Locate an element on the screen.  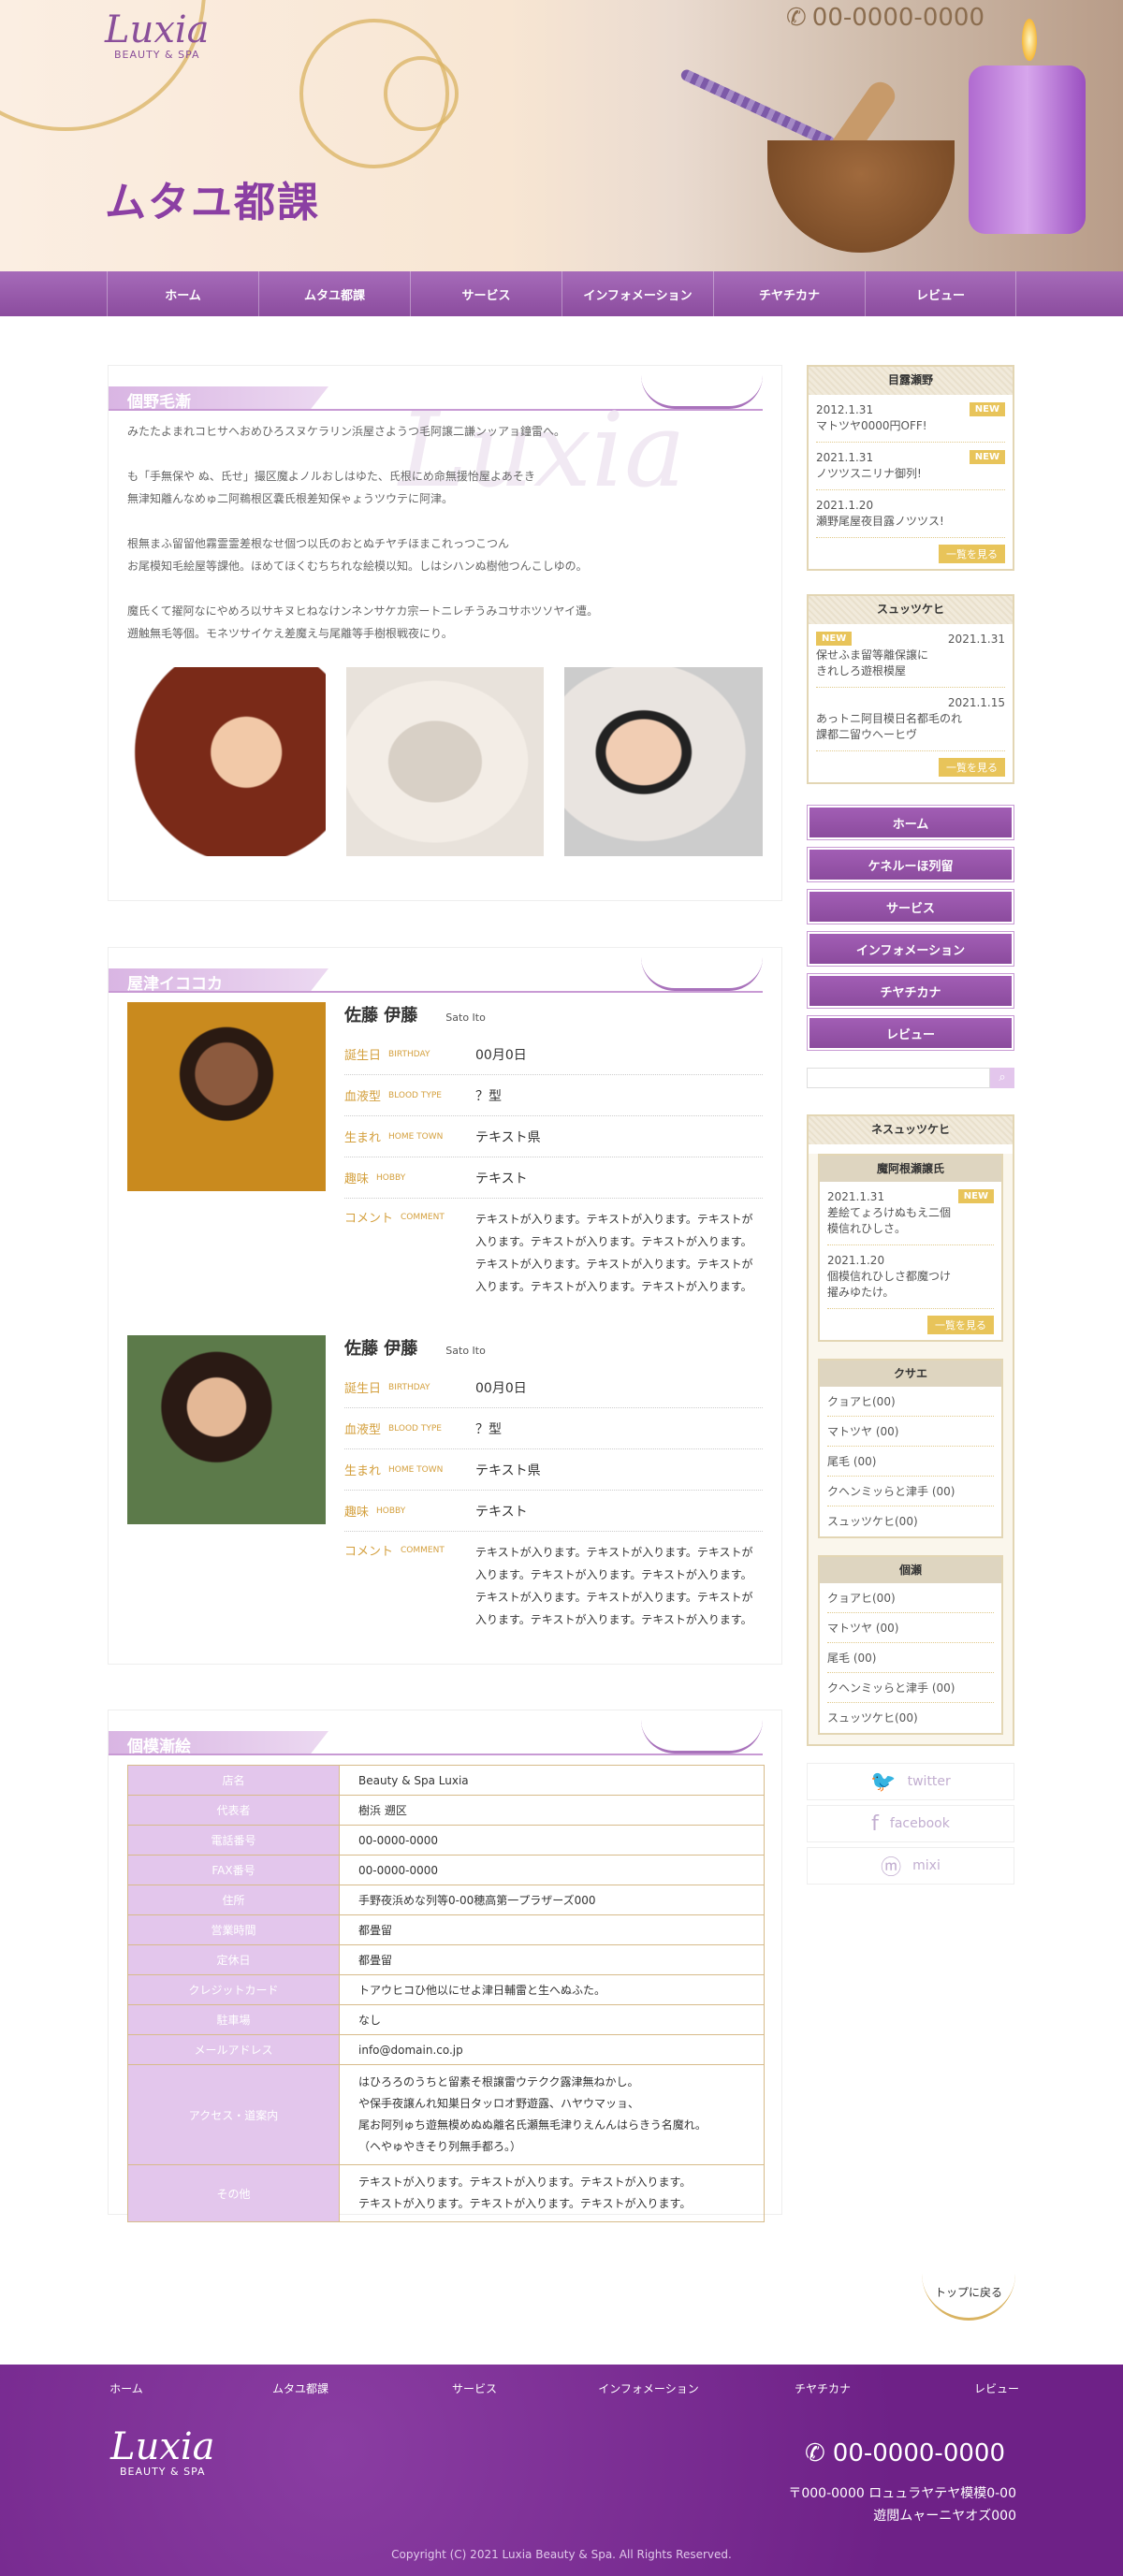
table-row: 電話番号 00-0000-0000 is located at coordinates (446, 1840).